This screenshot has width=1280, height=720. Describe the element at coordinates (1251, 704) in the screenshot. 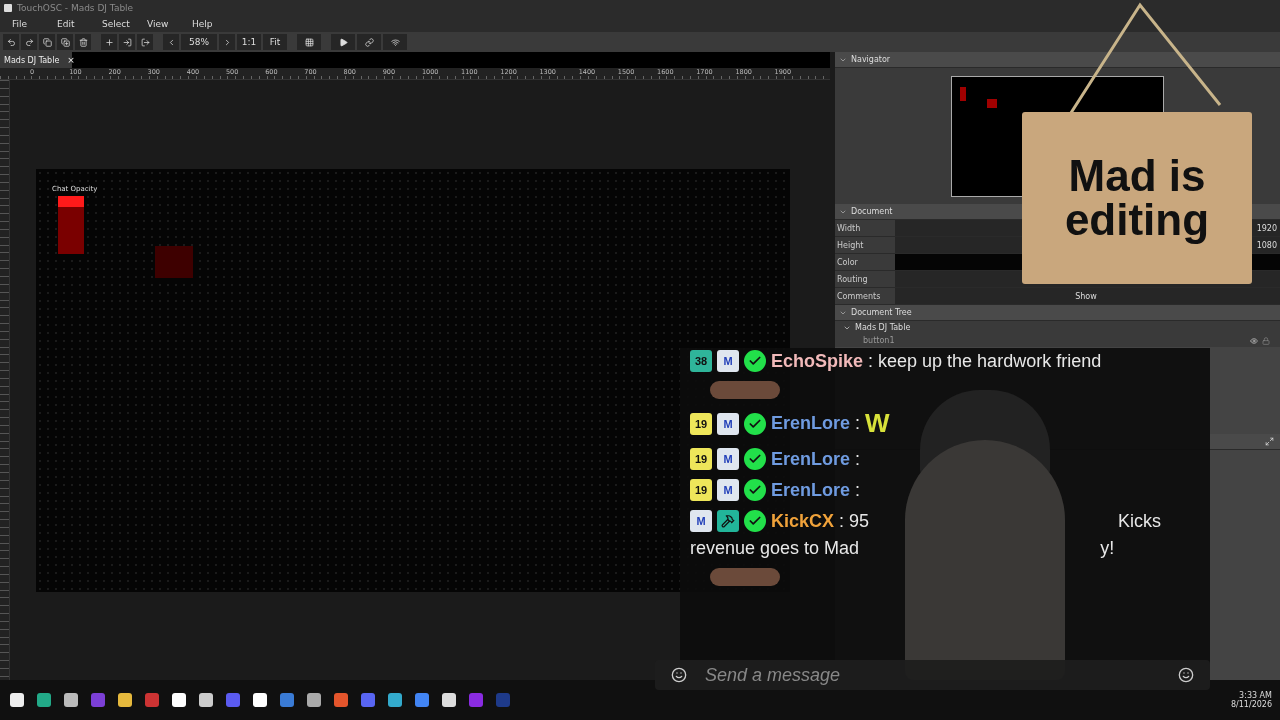

I see `clock-date: 8/11/2026` at that location.